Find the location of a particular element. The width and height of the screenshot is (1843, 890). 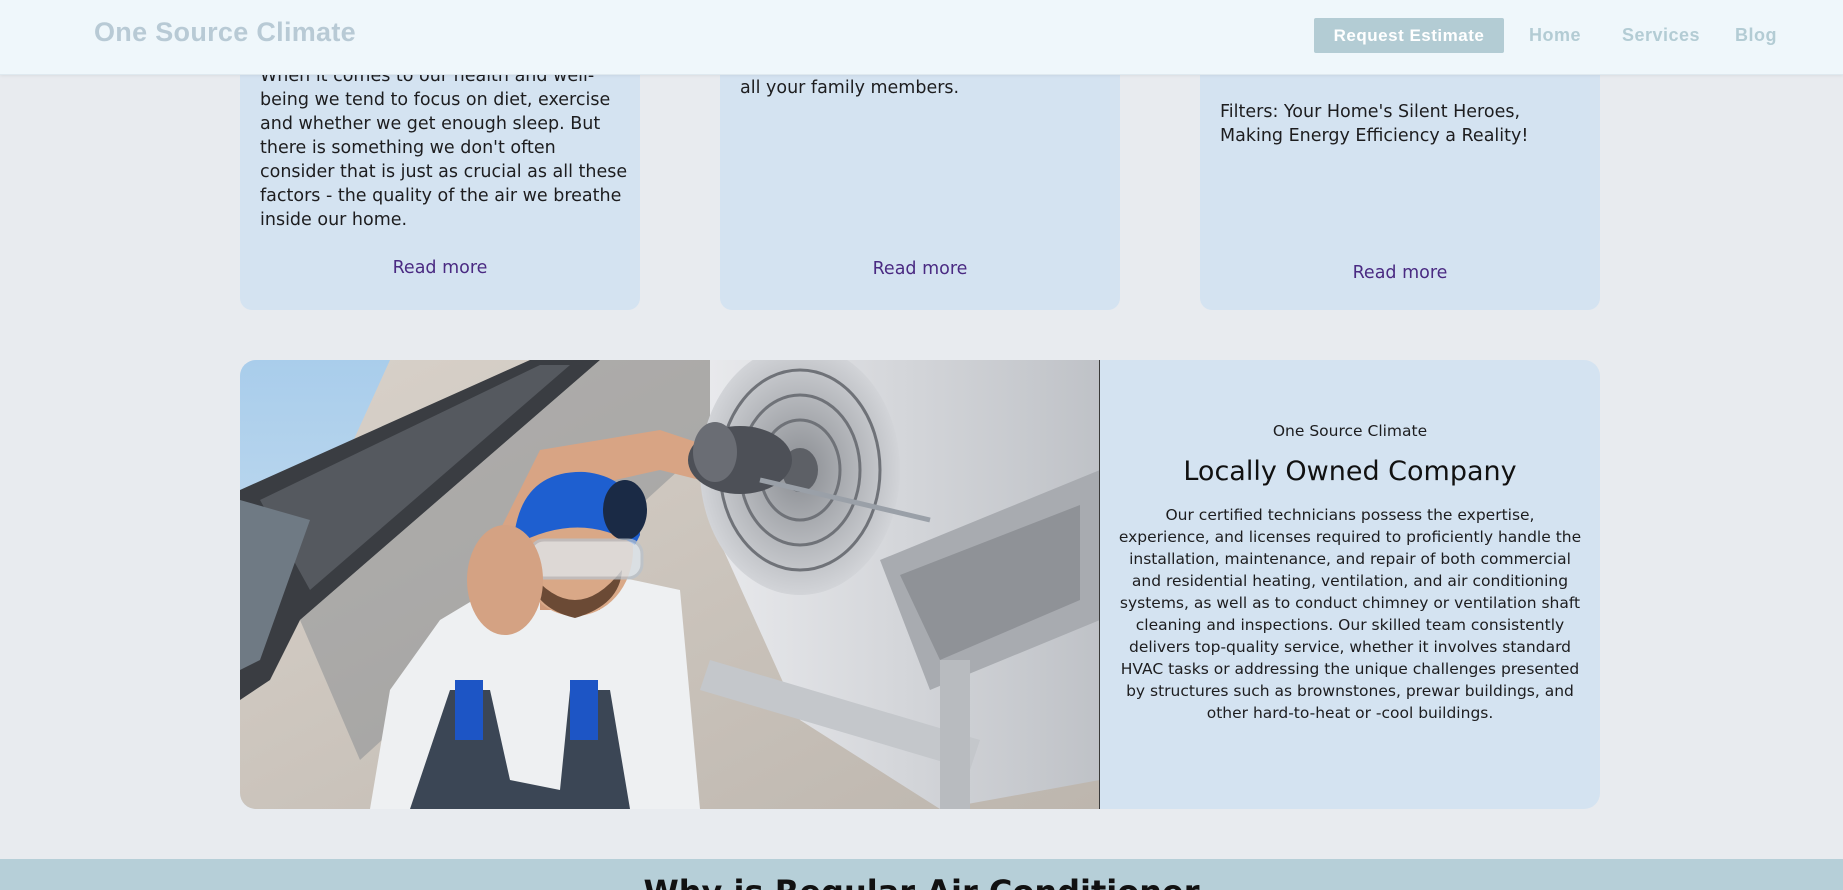

info-band: Why is Regular Air Conditioner is located at coordinates (921, 874).